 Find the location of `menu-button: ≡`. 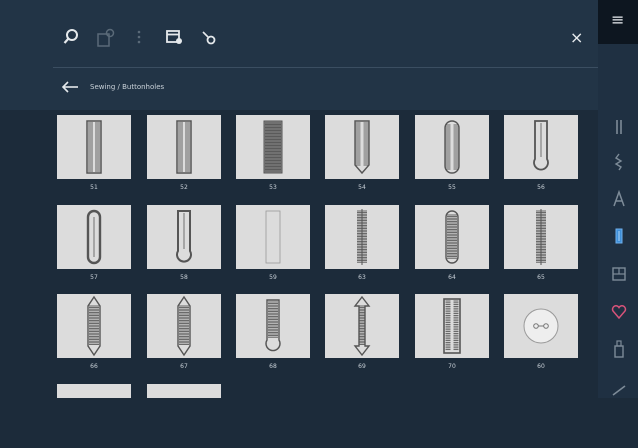

menu-button: ≡ is located at coordinates (618, 22).